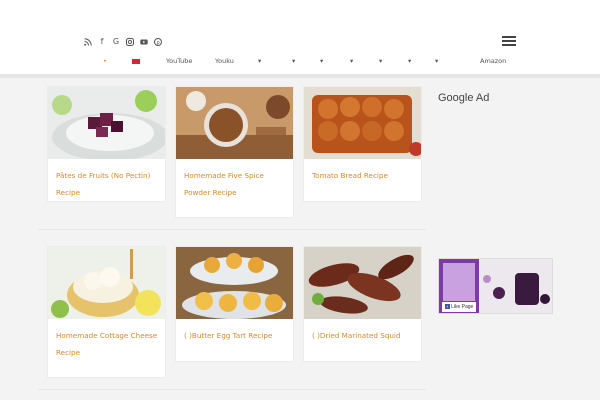 The height and width of the screenshot is (400, 600). Describe the element at coordinates (259, 61) in the screenshot. I see `nav-dropdown-1: ▾` at that location.